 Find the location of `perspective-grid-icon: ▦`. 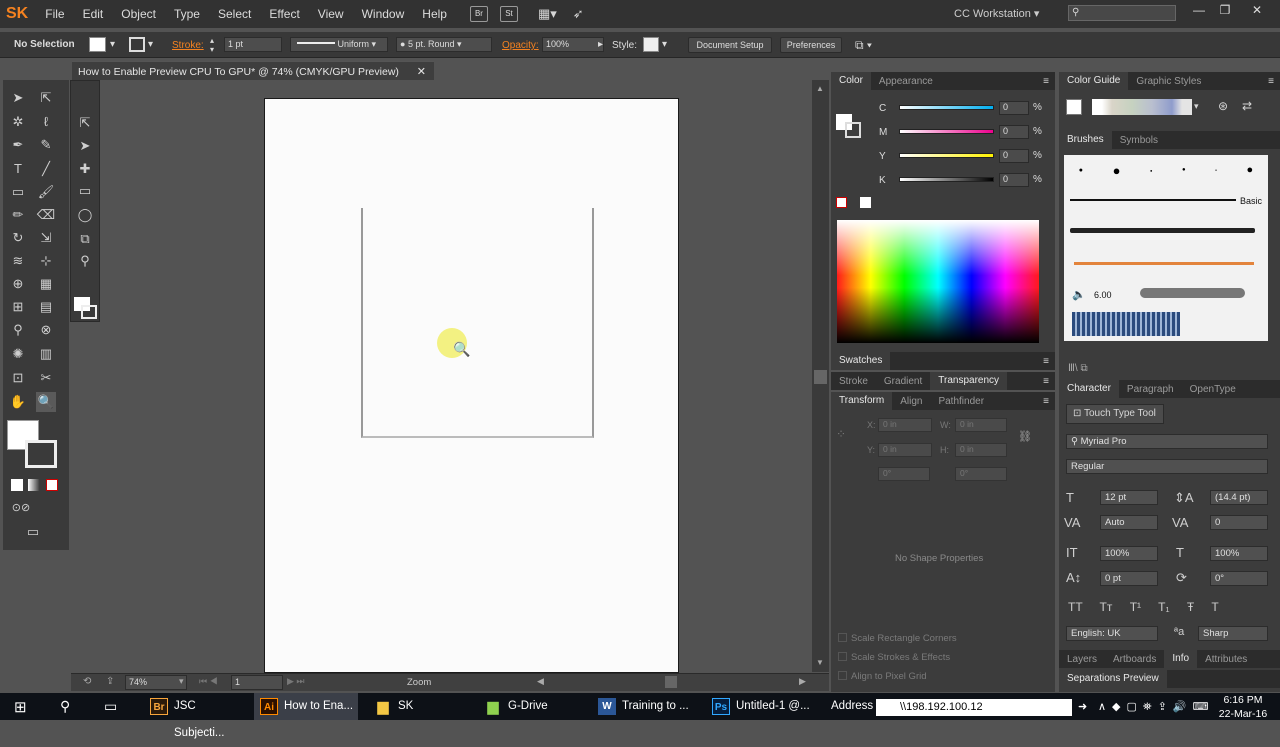

perspective-grid-icon: ▦ is located at coordinates (46, 284).